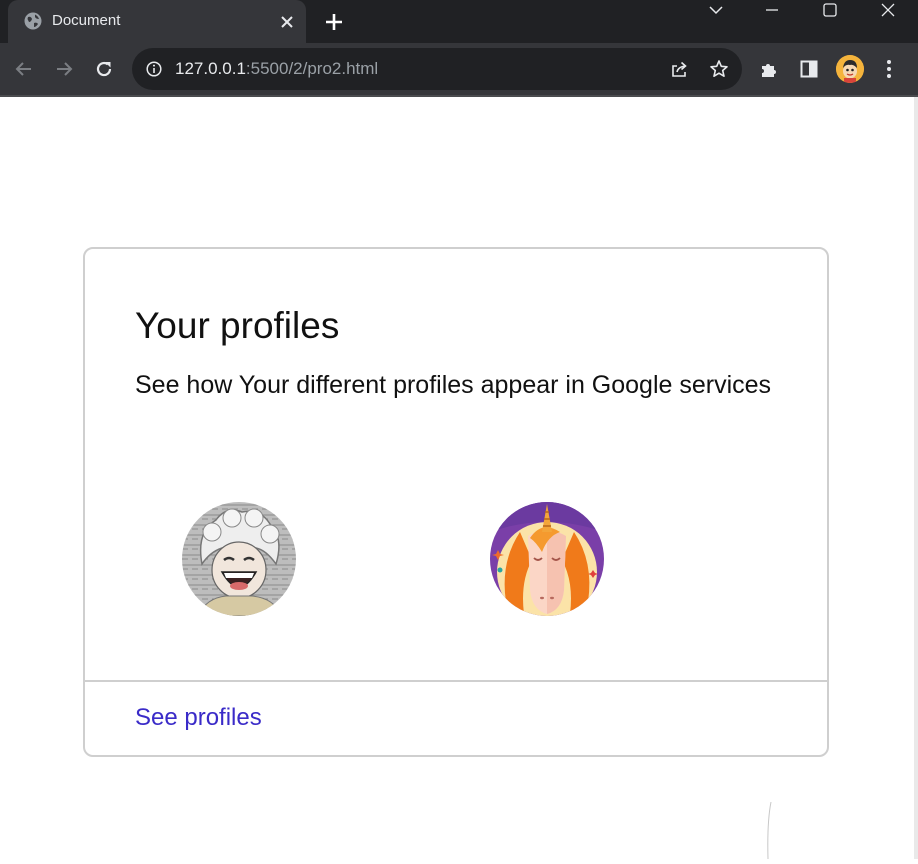  What do you see at coordinates (459, 21) in the screenshot?
I see `tab-strip: Document` at bounding box center [459, 21].